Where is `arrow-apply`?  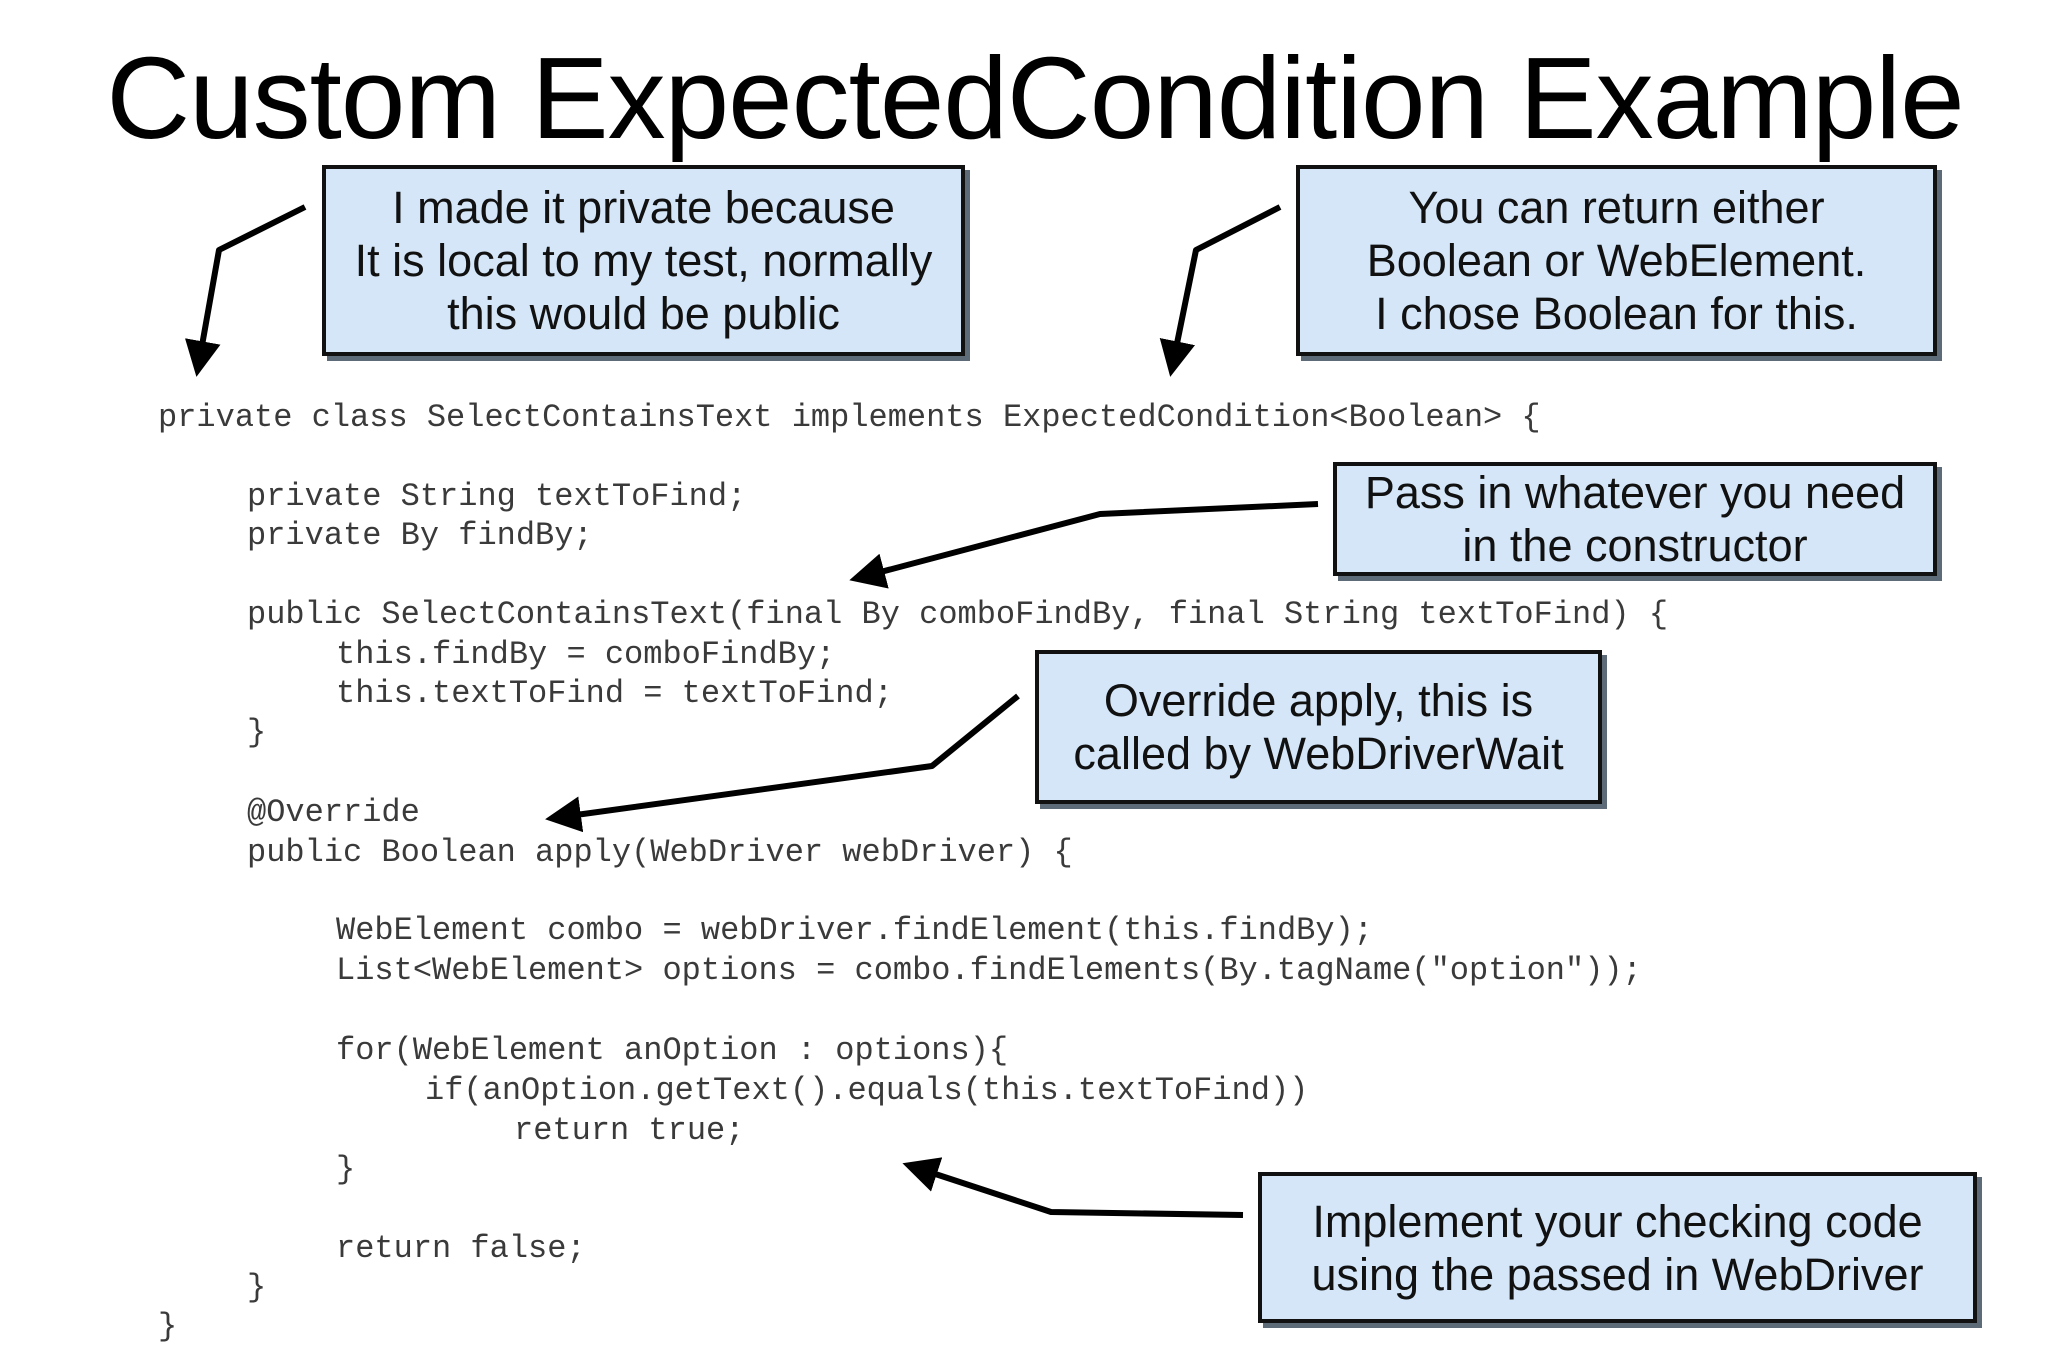 arrow-apply is located at coordinates (782, 763).